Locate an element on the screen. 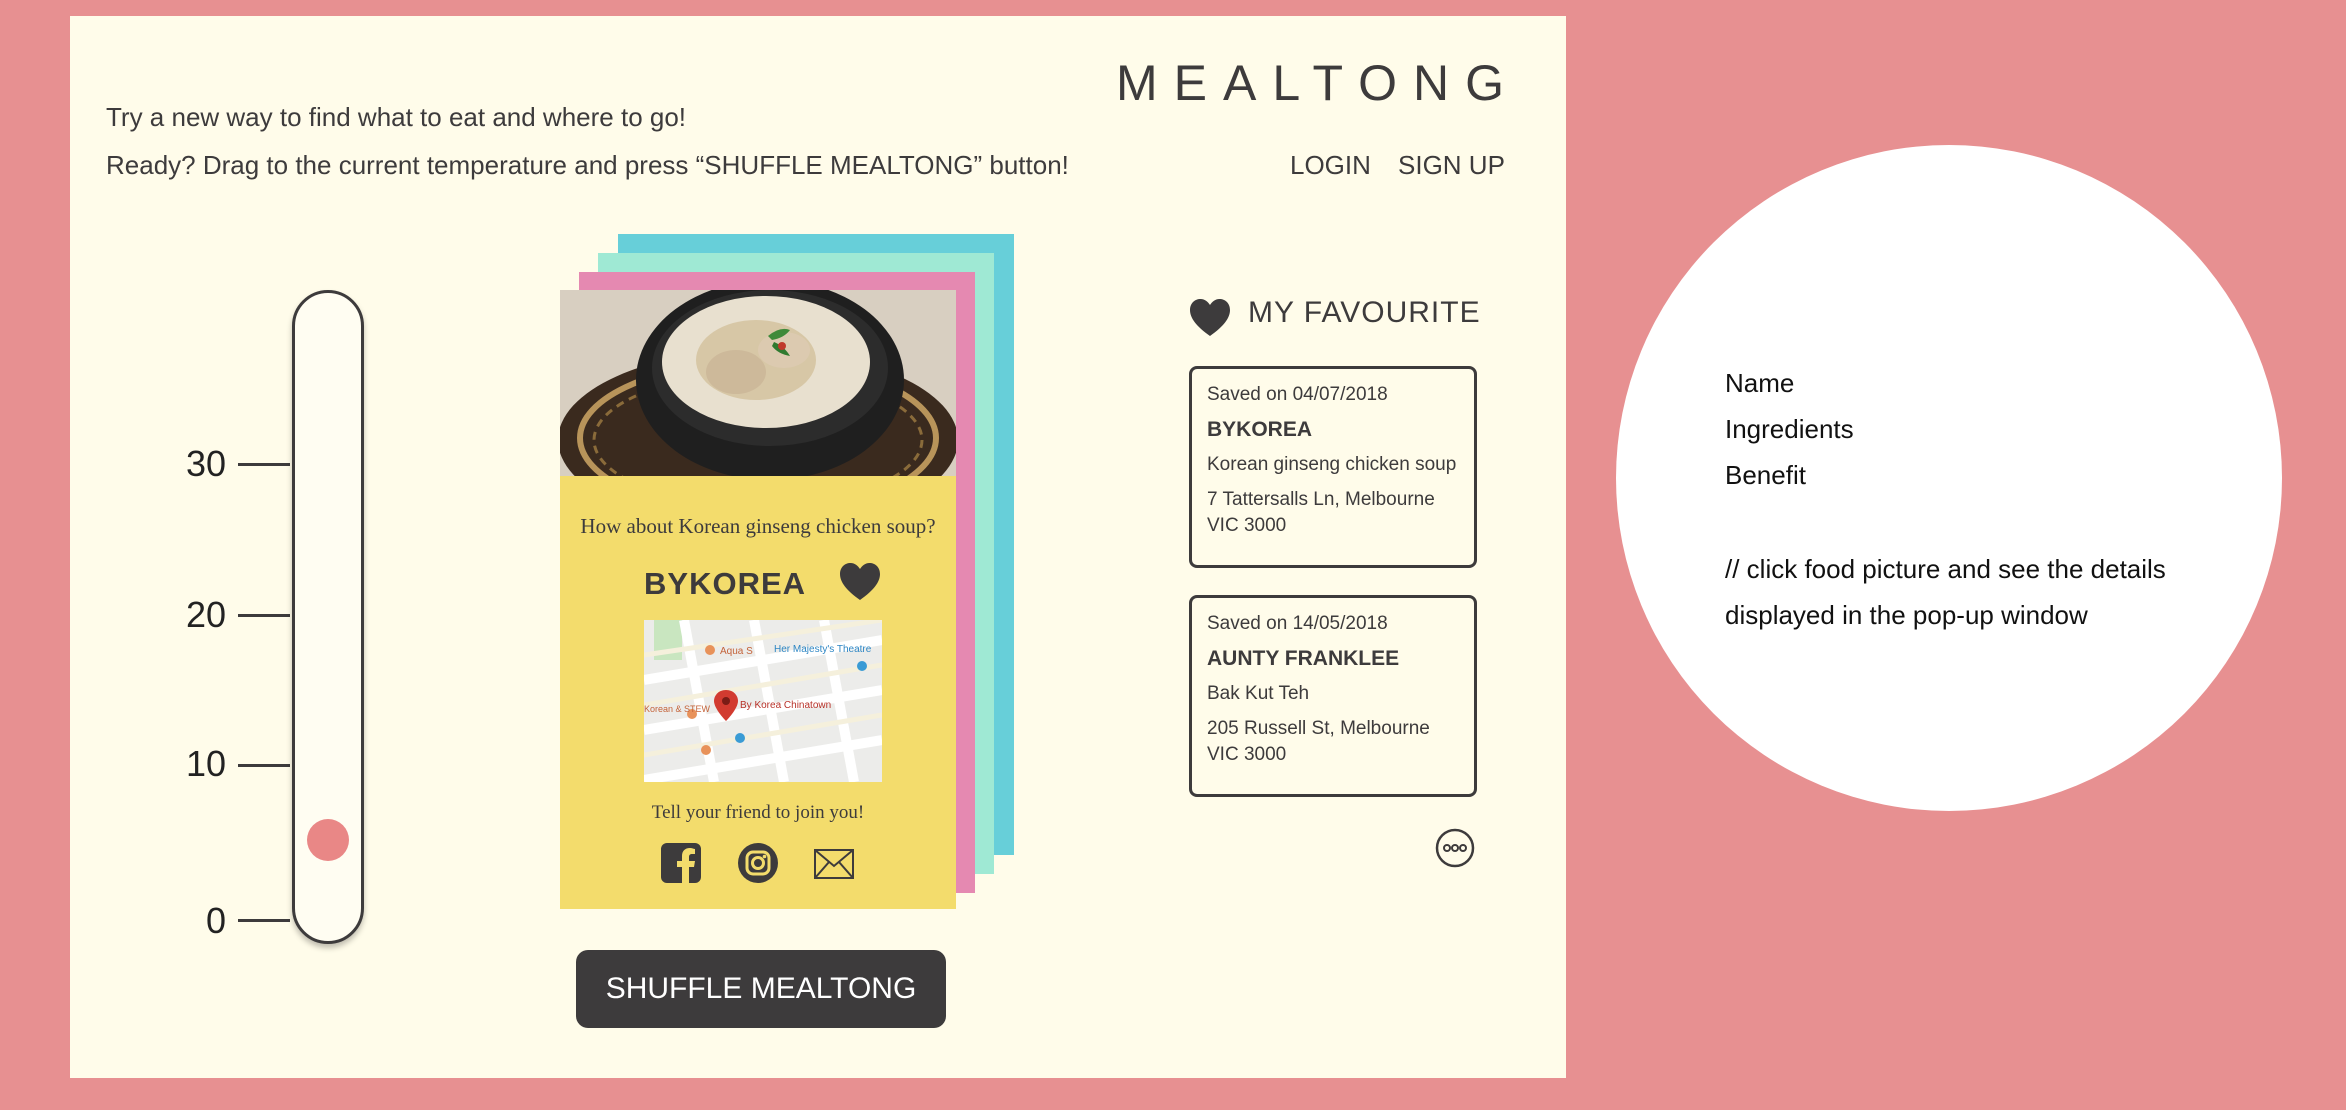 This screenshot has height=1110, width=2346. restaurant-name: BYKOREA is located at coordinates (725, 583).